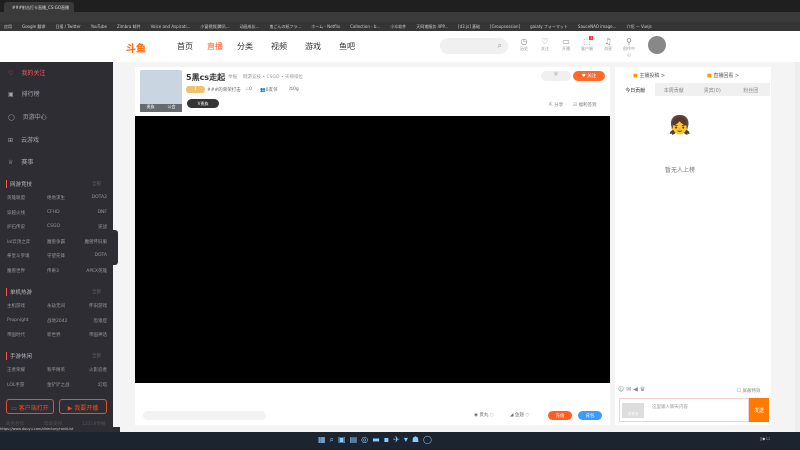  I want to click on page-scrollbar, so click(797, 247).